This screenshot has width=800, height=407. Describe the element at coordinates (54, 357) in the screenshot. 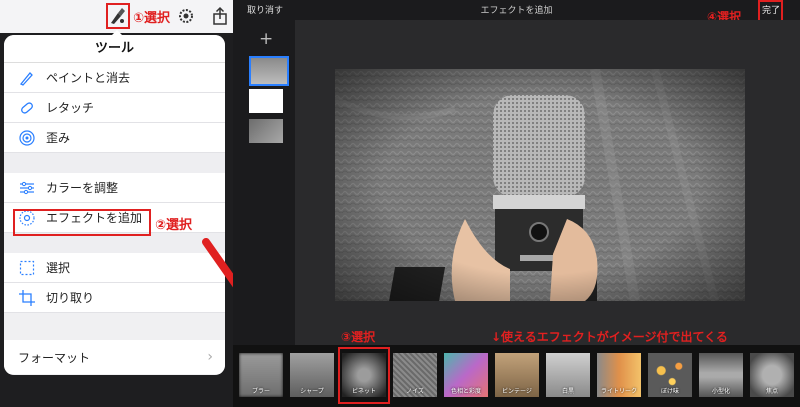

I see `menu-item-label: フォーマット` at that location.